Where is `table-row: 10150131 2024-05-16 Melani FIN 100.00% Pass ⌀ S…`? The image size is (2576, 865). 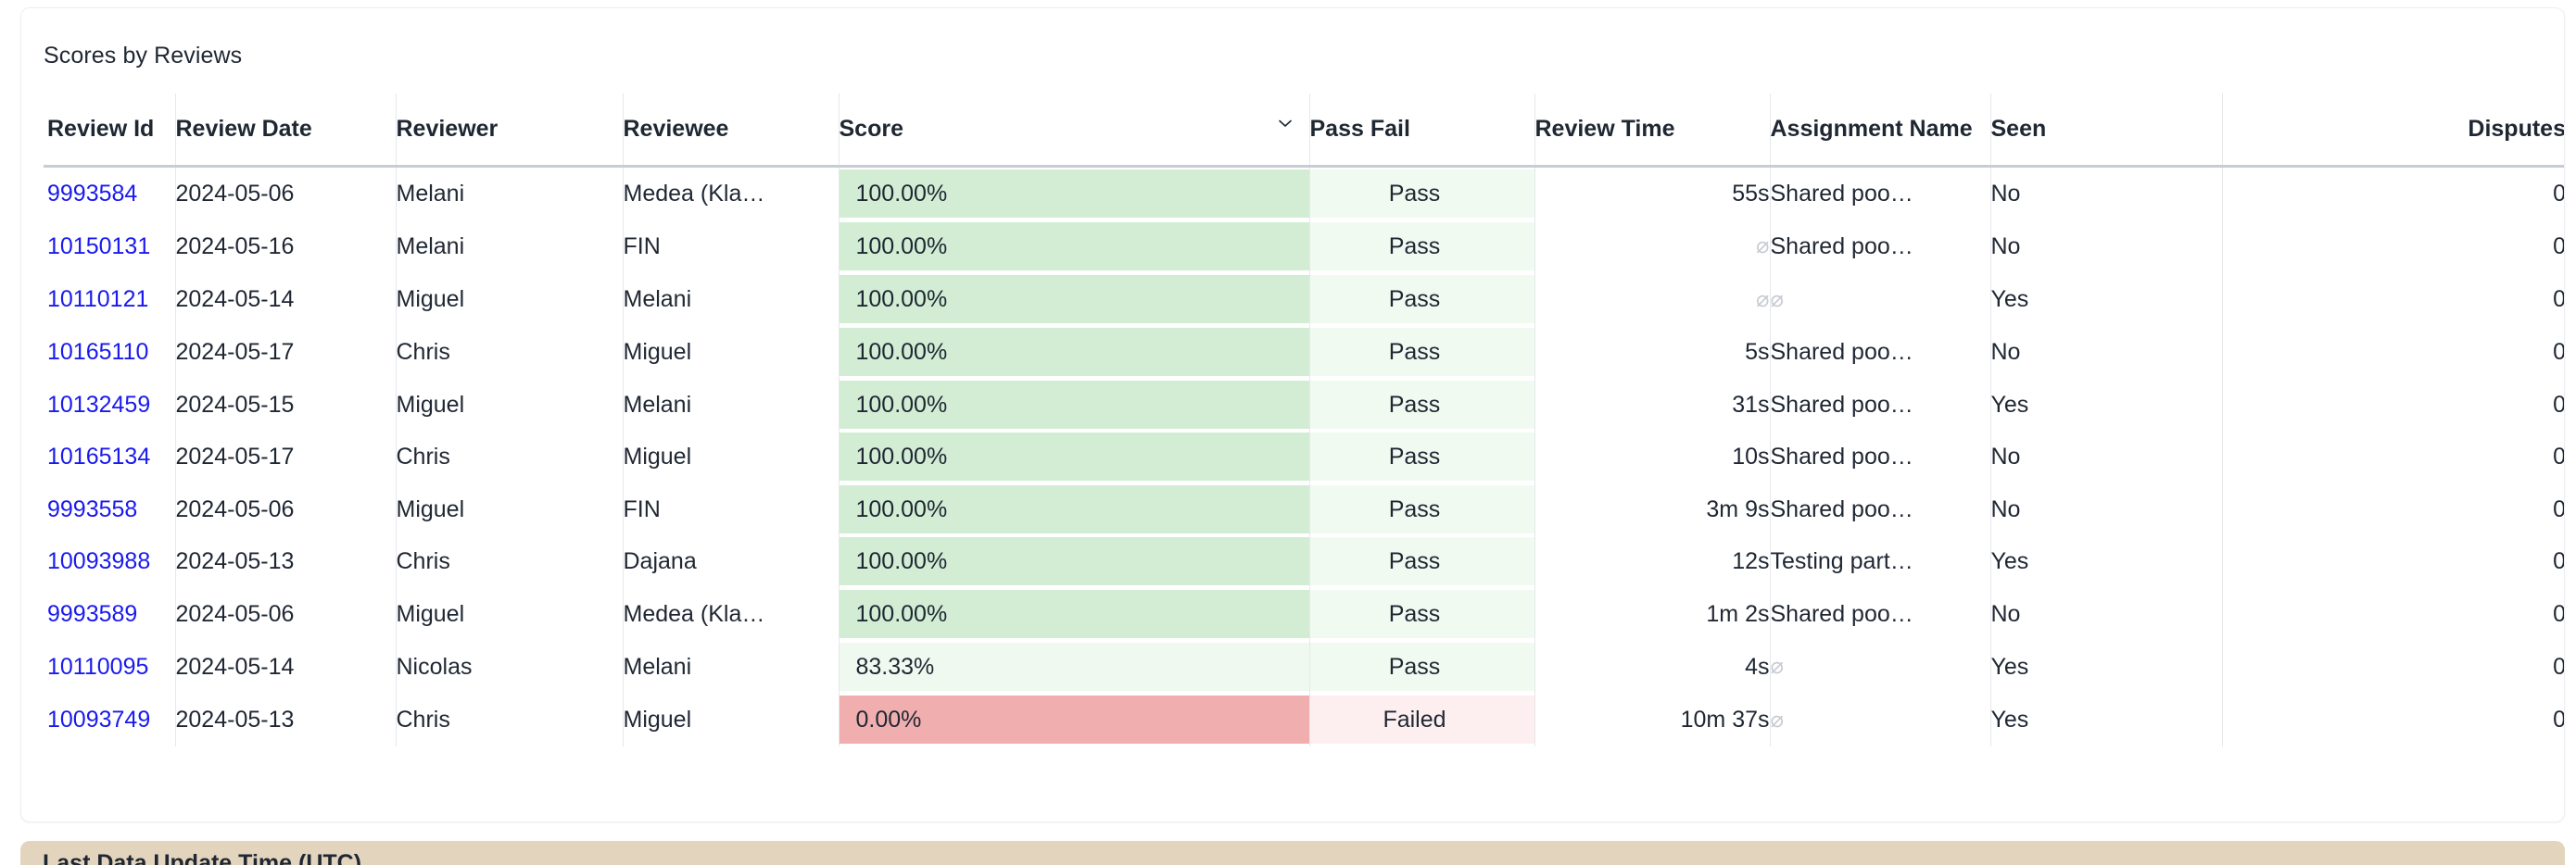 table-row: 10150131 2024-05-16 Melani FIN 100.00% Pass ⌀ S… is located at coordinates (1304, 246).